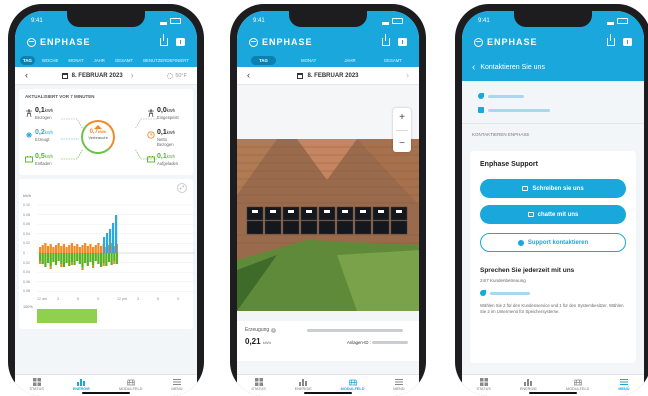 This screenshot has height=396, width=648. Describe the element at coordinates (525, 188) in the screenshot. I see `envelope-icon` at that location.